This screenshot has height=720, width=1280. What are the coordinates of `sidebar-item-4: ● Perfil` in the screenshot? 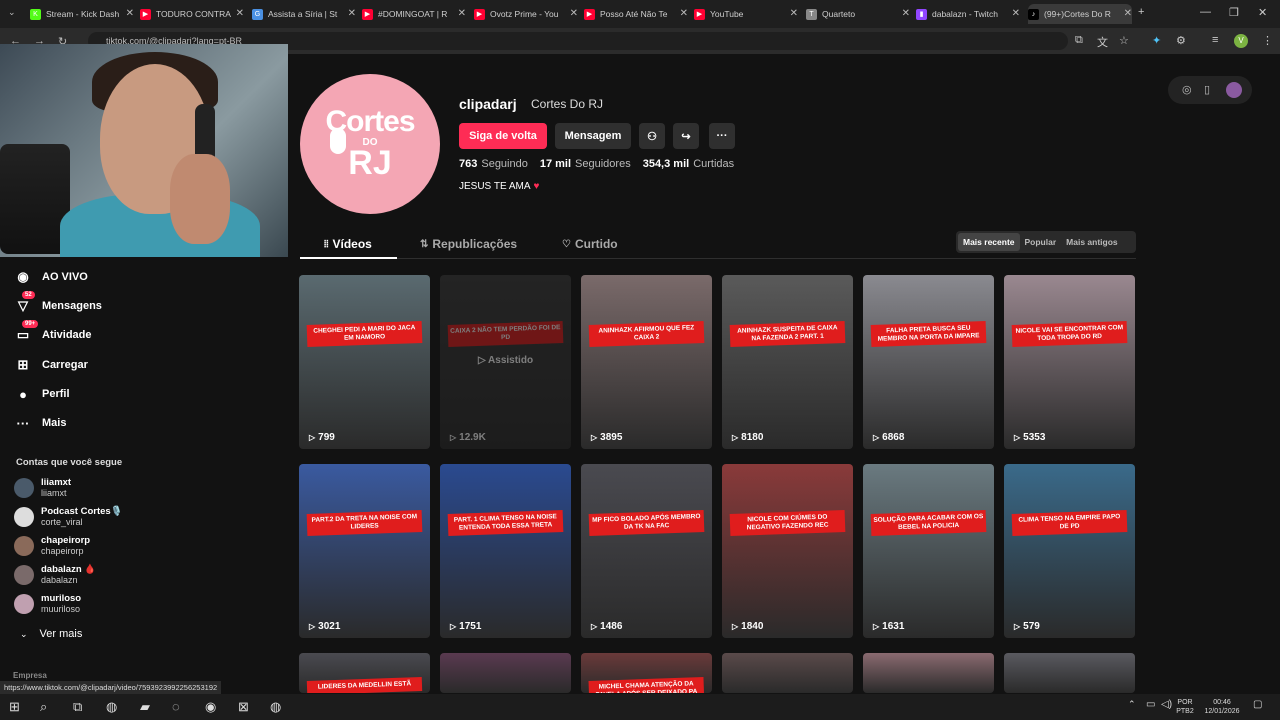 It's located at (41, 394).